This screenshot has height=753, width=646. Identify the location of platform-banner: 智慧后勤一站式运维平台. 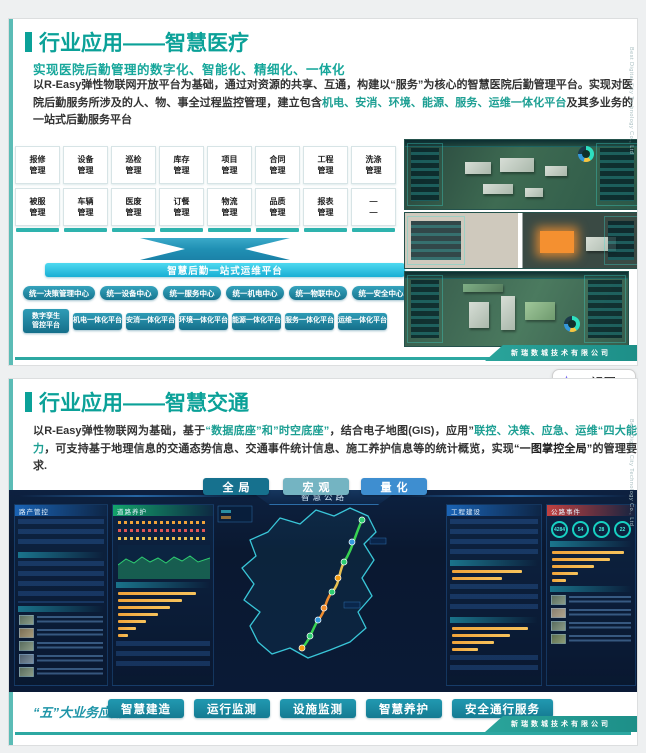
(225, 270).